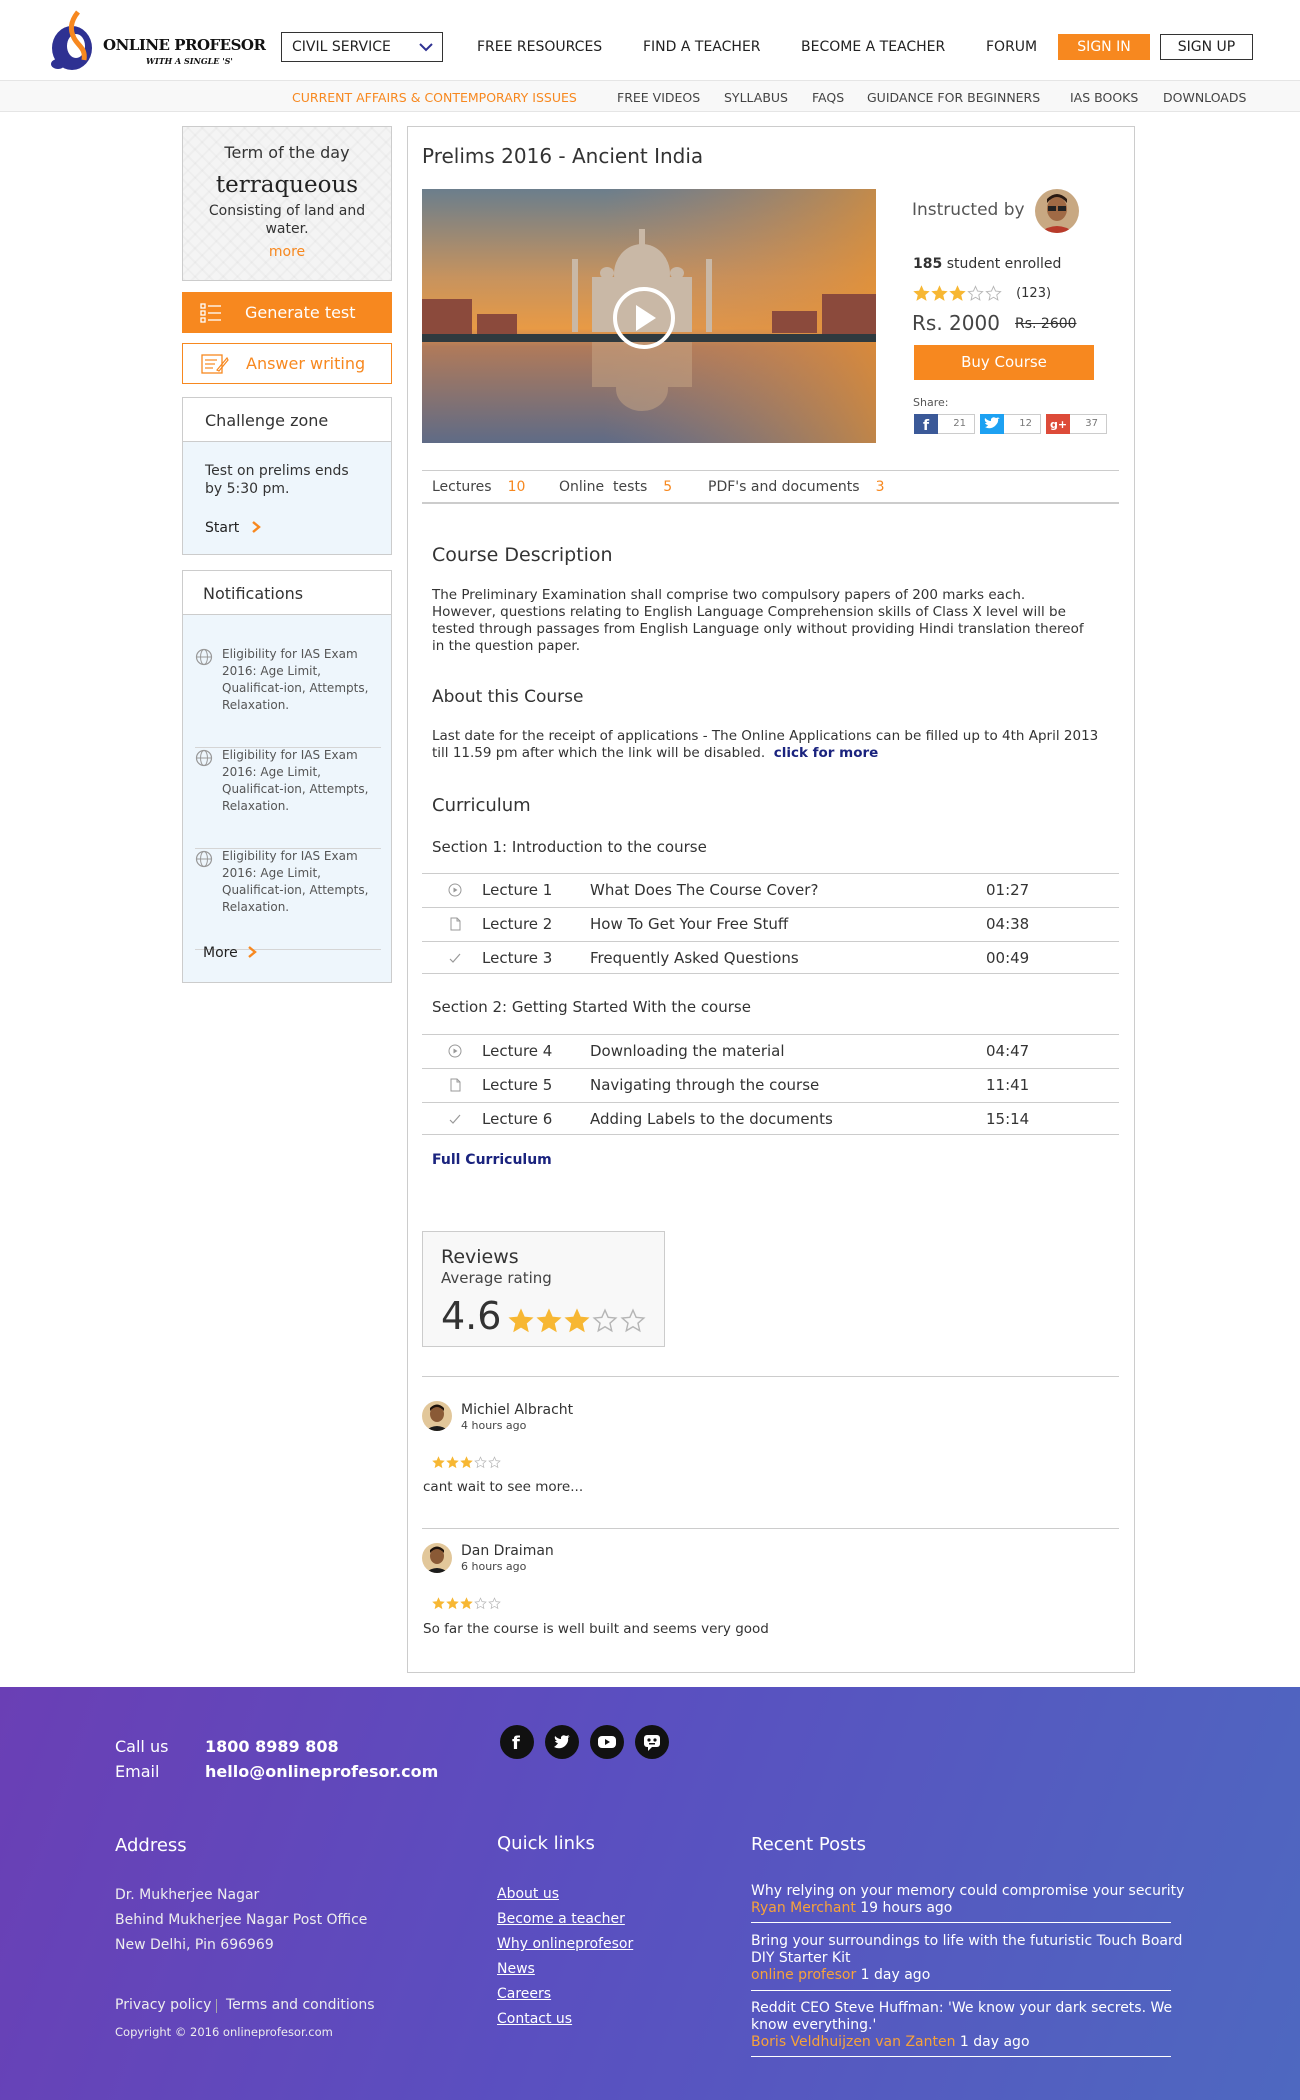  Describe the element at coordinates (704, 890) in the screenshot. I see `lecture-title: What Does The Course Cover?` at that location.